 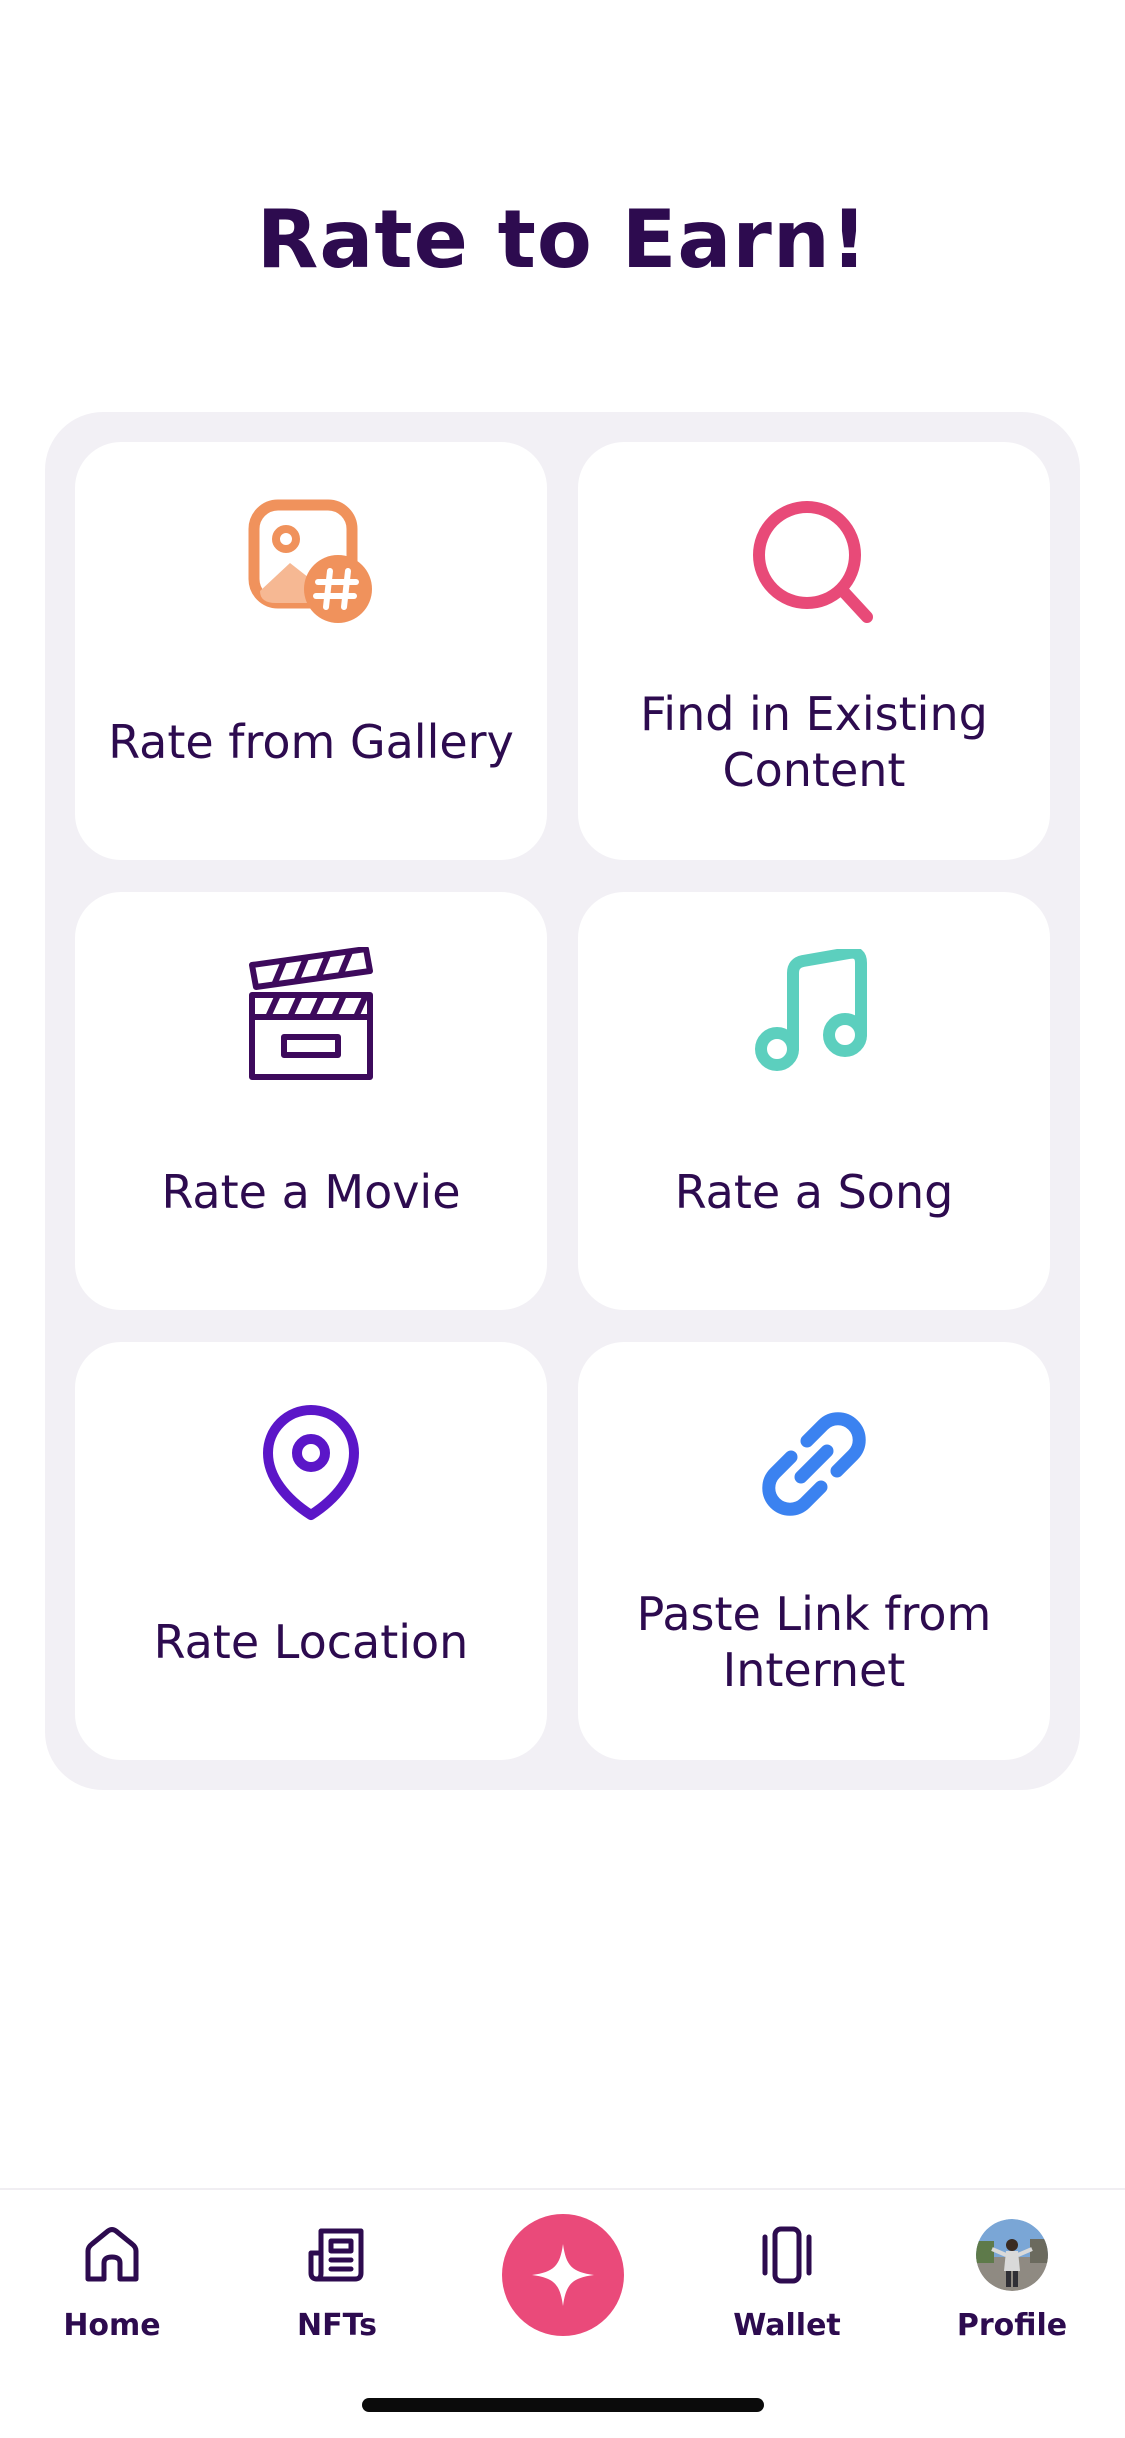 What do you see at coordinates (311, 564) in the screenshot?
I see `gallery-hashtag-icon` at bounding box center [311, 564].